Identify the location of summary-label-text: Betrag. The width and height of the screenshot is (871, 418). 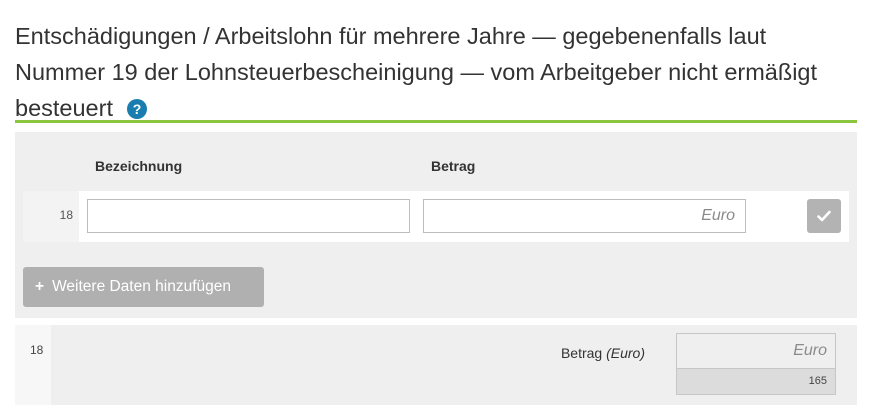
(581, 353).